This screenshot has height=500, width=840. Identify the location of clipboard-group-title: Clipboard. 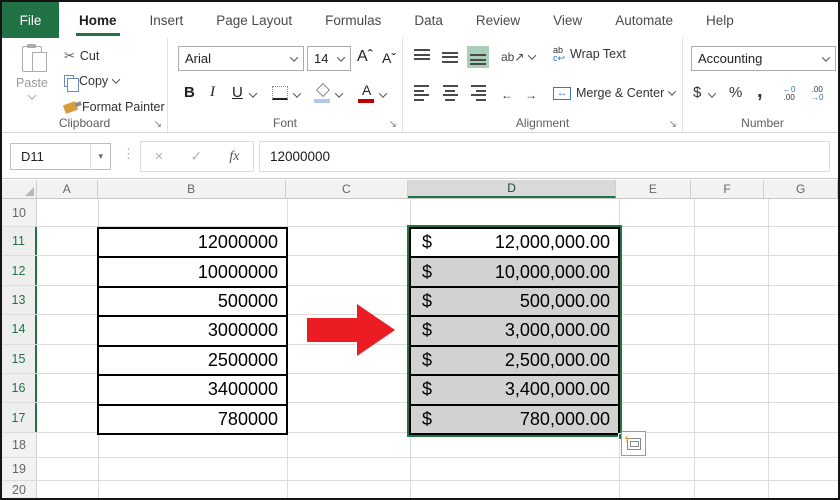
(84, 123).